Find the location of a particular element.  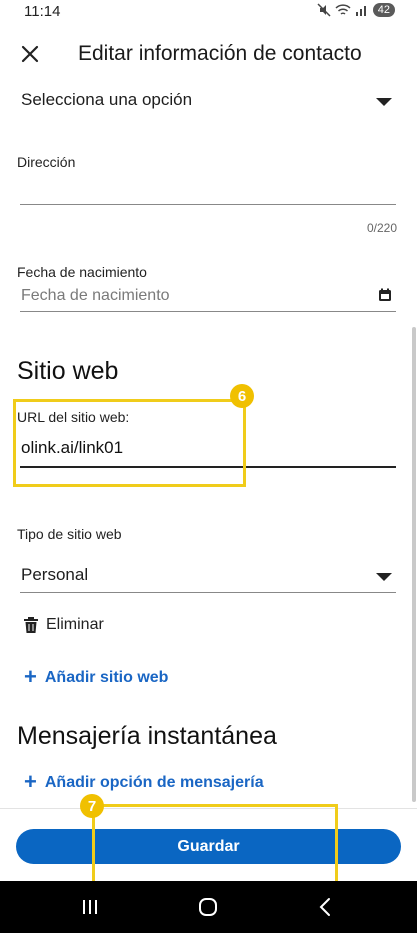

add-website-label: Añadir sitio web is located at coordinates (106, 677).